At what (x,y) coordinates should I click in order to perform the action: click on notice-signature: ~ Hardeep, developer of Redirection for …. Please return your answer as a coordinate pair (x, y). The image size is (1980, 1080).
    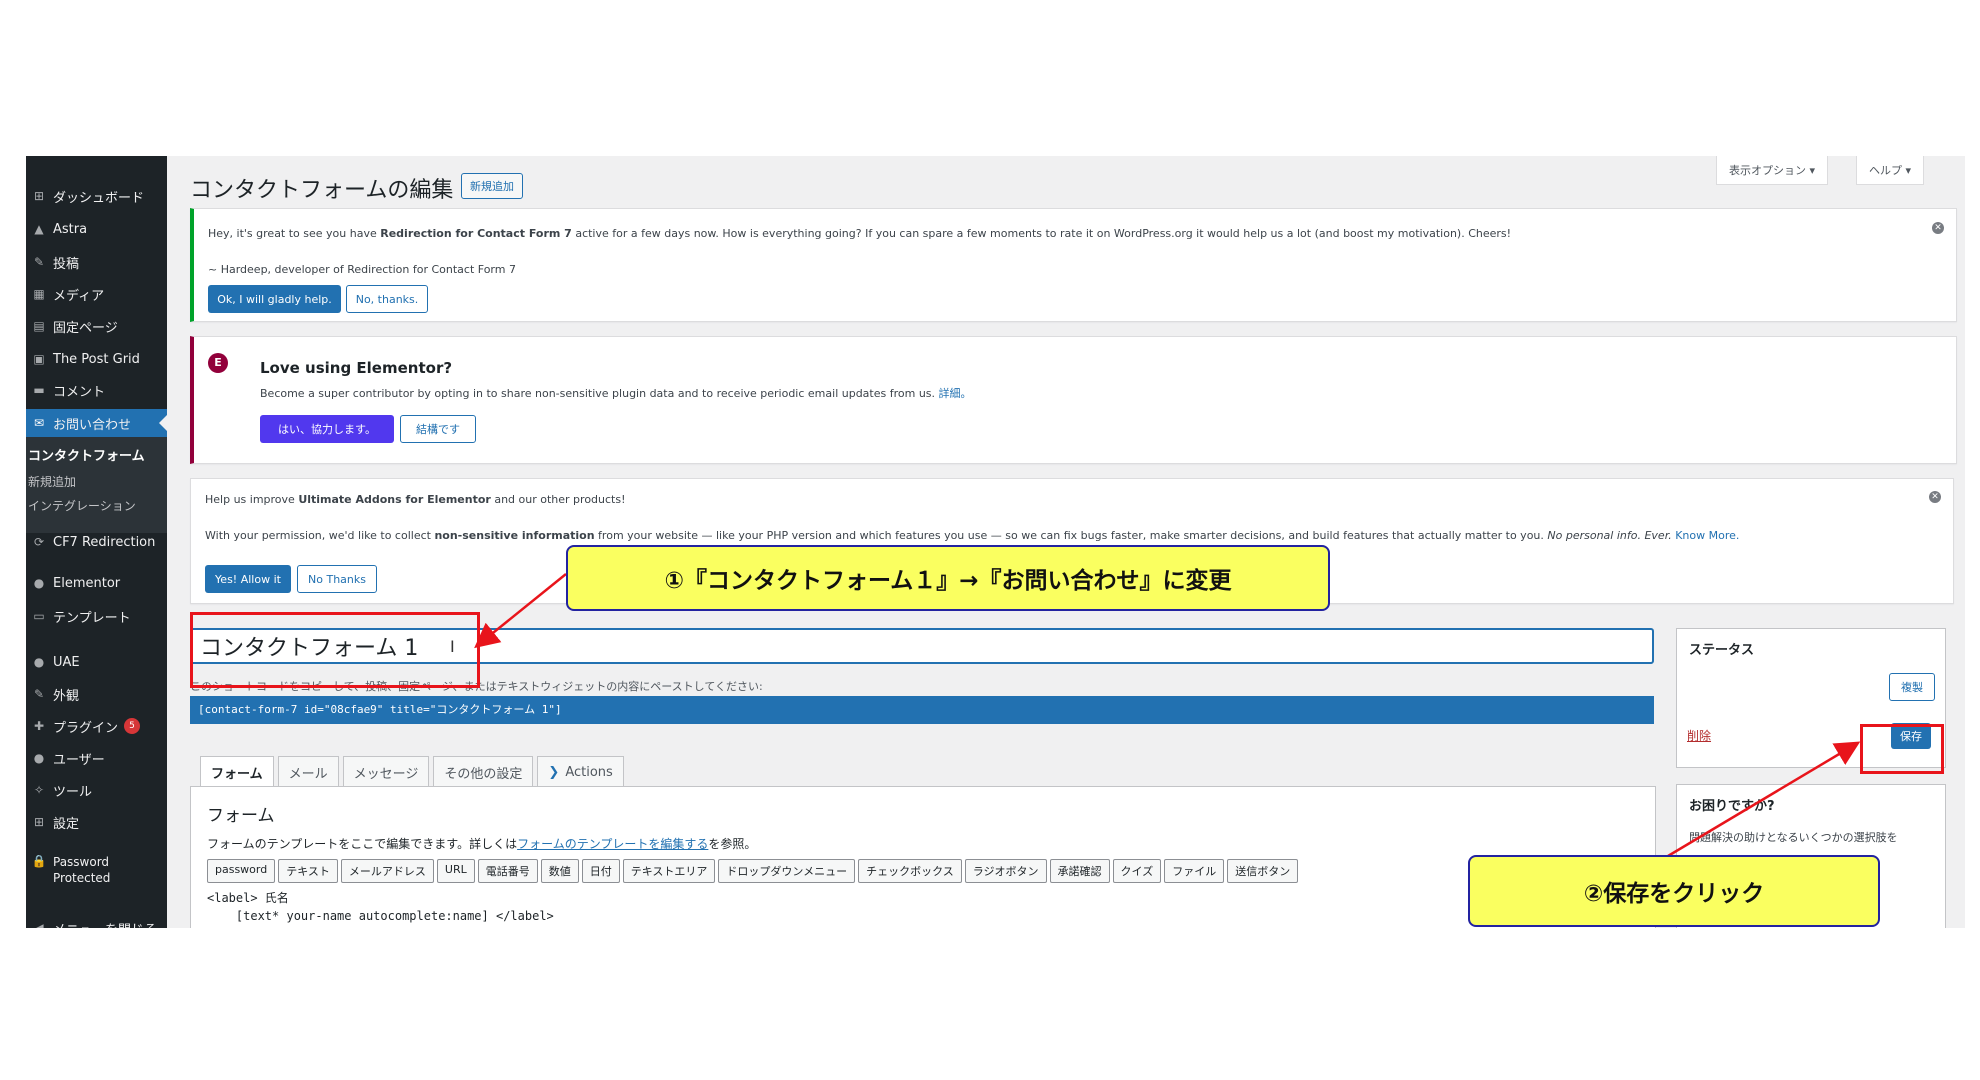
    Looking at the image, I should click on (362, 269).